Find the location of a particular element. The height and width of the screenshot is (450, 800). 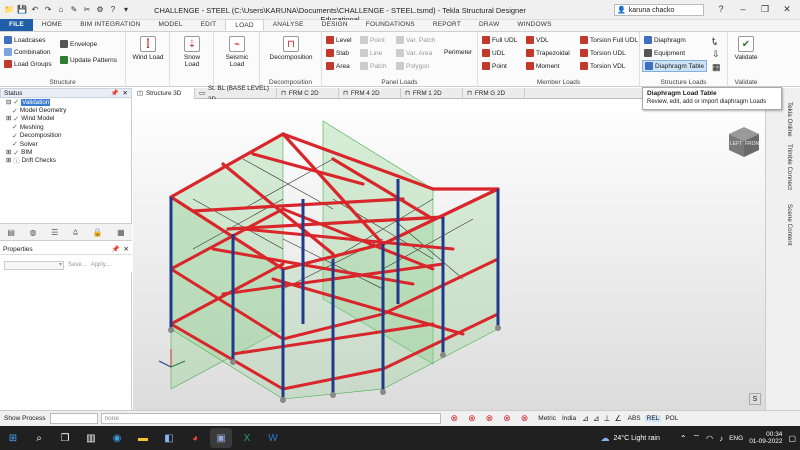

minimize-button: – is located at coordinates (743, 9).